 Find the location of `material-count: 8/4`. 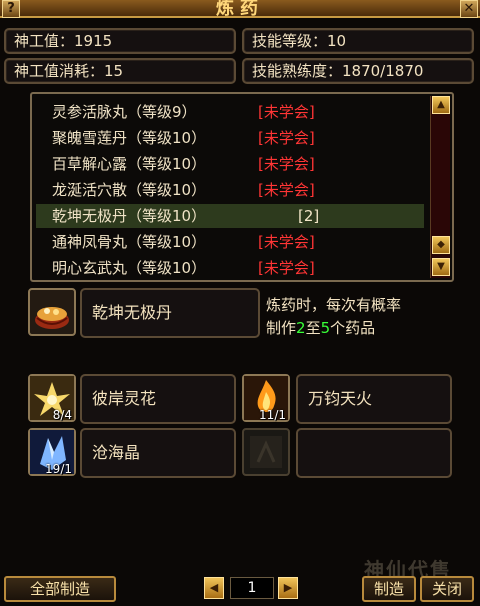

material-count: 8/4 is located at coordinates (62, 415).